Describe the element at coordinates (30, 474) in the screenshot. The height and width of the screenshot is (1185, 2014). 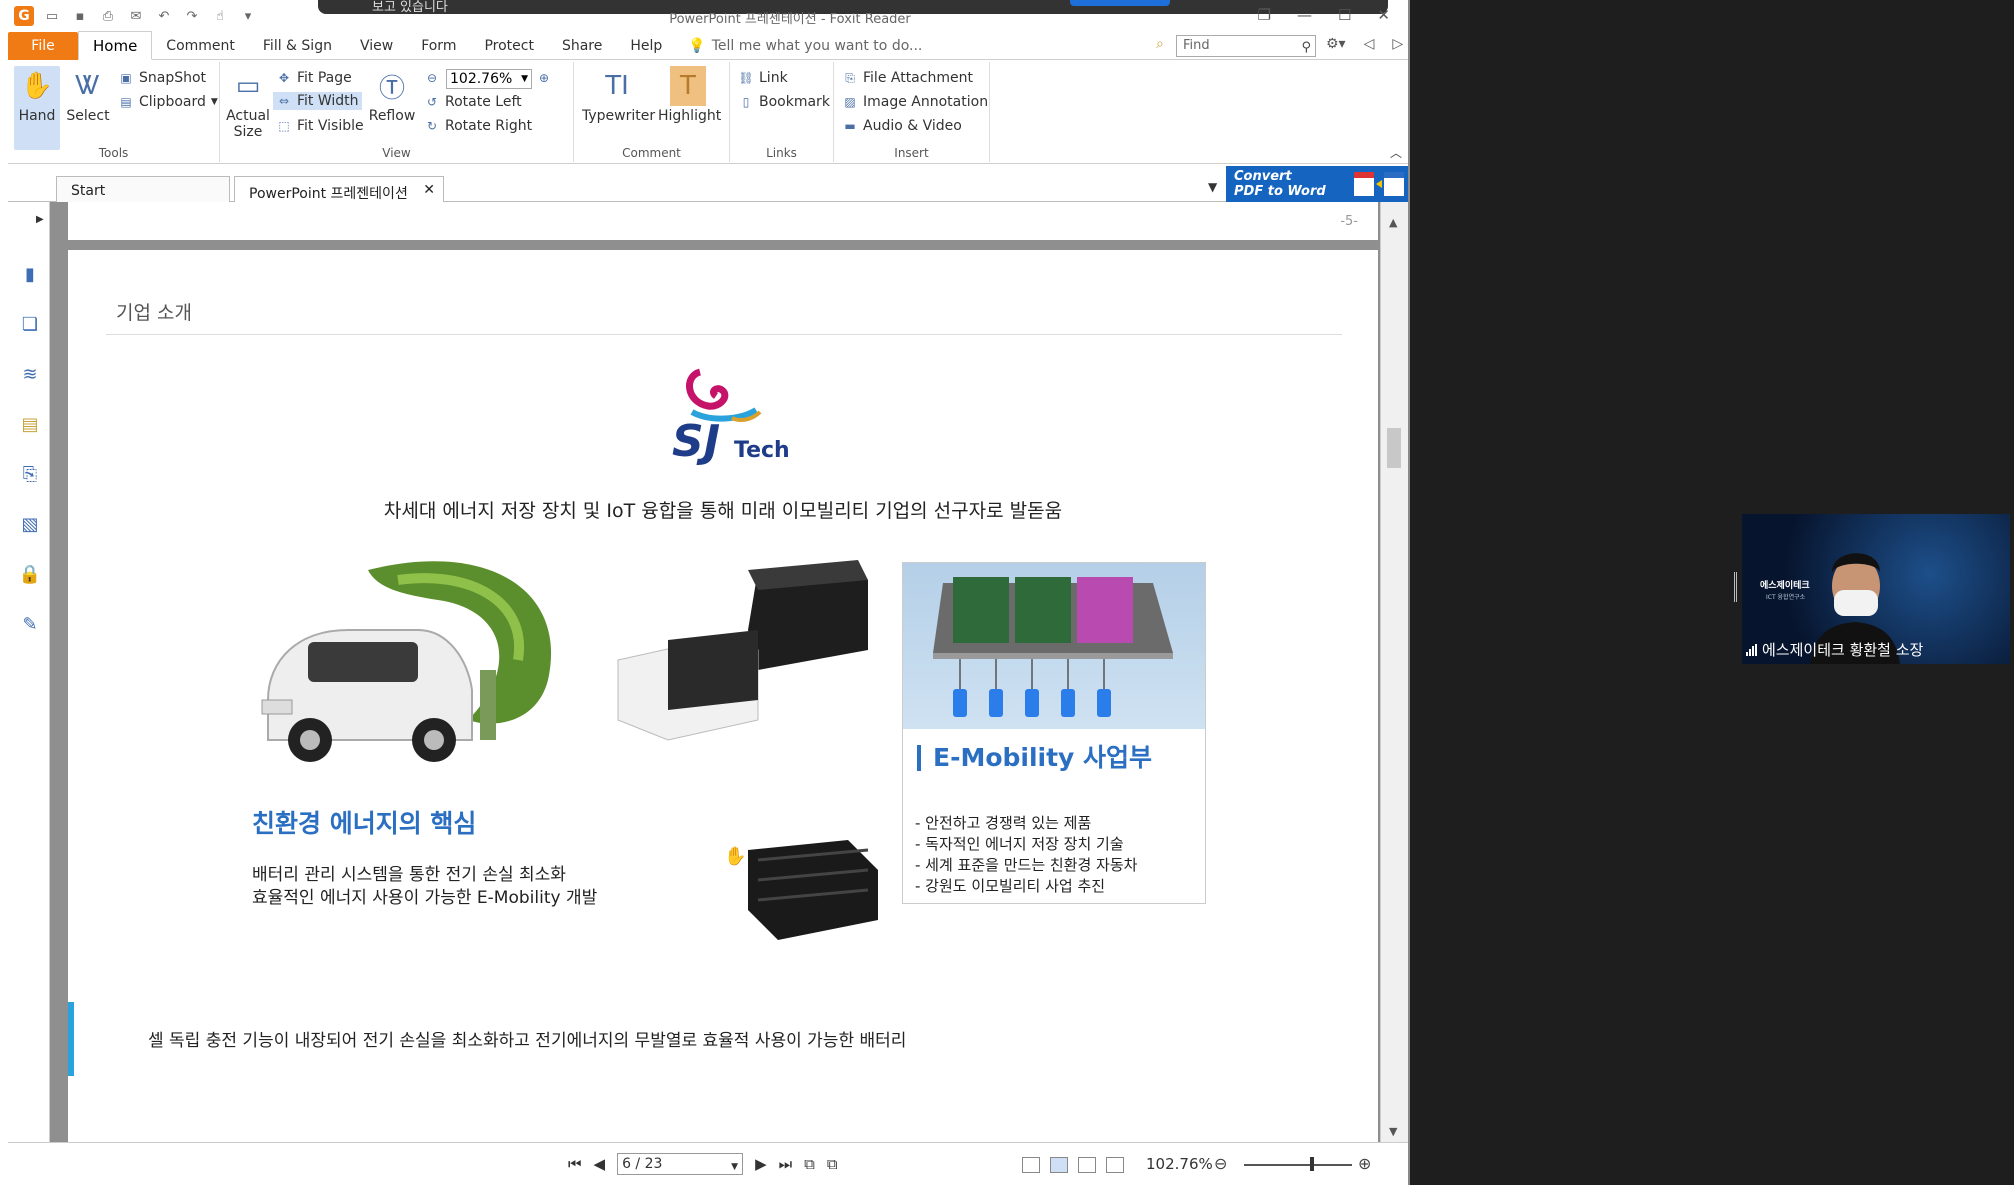
I see `attachments-panel-icon: ⎘` at that location.